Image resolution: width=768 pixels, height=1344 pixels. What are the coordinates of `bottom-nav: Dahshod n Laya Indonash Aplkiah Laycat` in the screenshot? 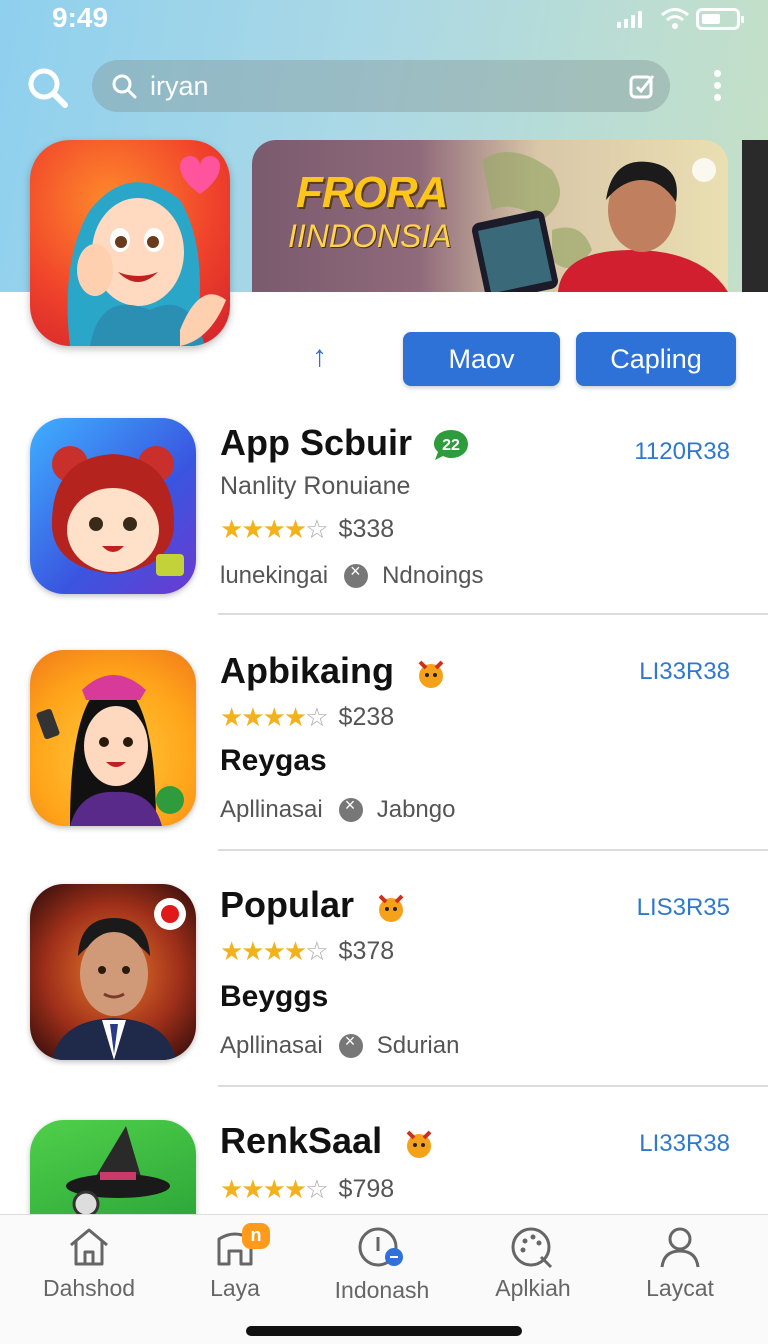 It's located at (384, 1279).